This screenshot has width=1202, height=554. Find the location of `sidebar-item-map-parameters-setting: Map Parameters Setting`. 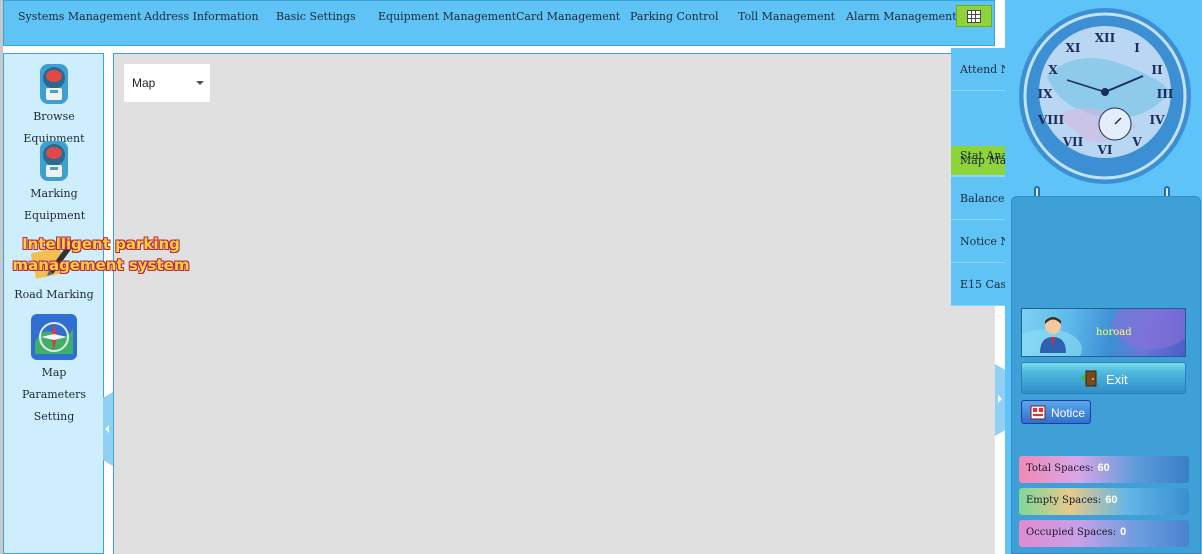

sidebar-item-map-parameters-setting: Map Parameters Setting is located at coordinates (54, 370).